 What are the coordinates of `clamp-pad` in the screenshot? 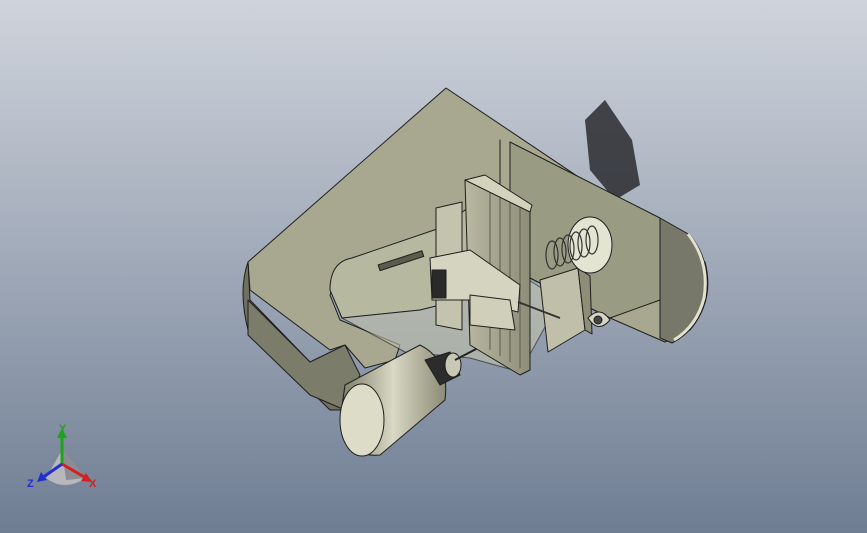 It's located at (439, 284).